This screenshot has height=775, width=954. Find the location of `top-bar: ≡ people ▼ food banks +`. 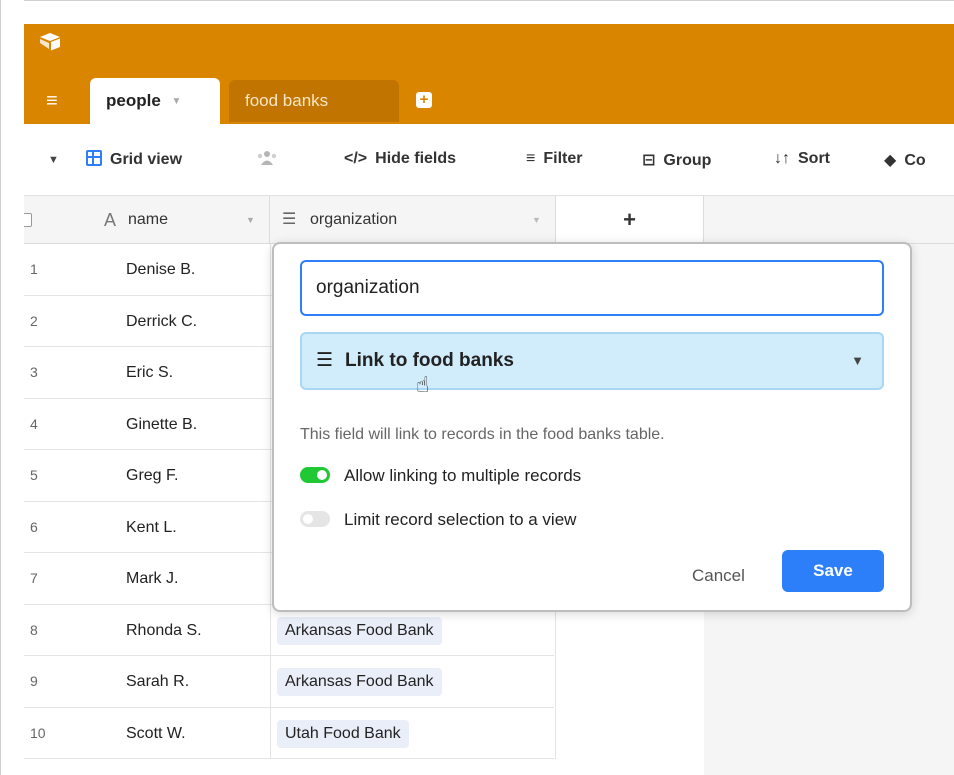

top-bar: ≡ people ▼ food banks + is located at coordinates (489, 74).